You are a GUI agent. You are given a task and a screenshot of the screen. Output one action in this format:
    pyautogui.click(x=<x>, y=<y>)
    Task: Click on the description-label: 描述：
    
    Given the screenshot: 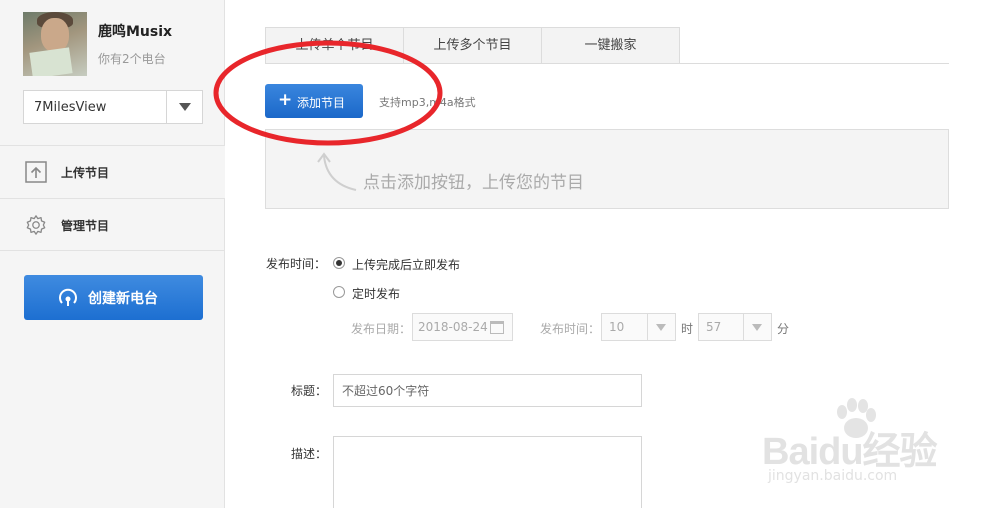 What is the action you would take?
    pyautogui.click(x=309, y=454)
    